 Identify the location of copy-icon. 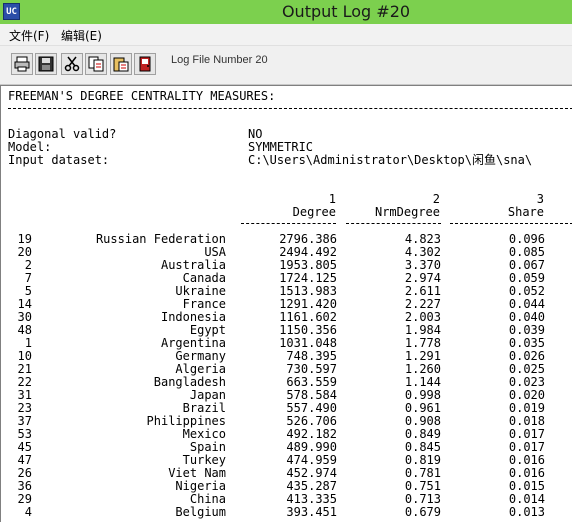
(96, 64).